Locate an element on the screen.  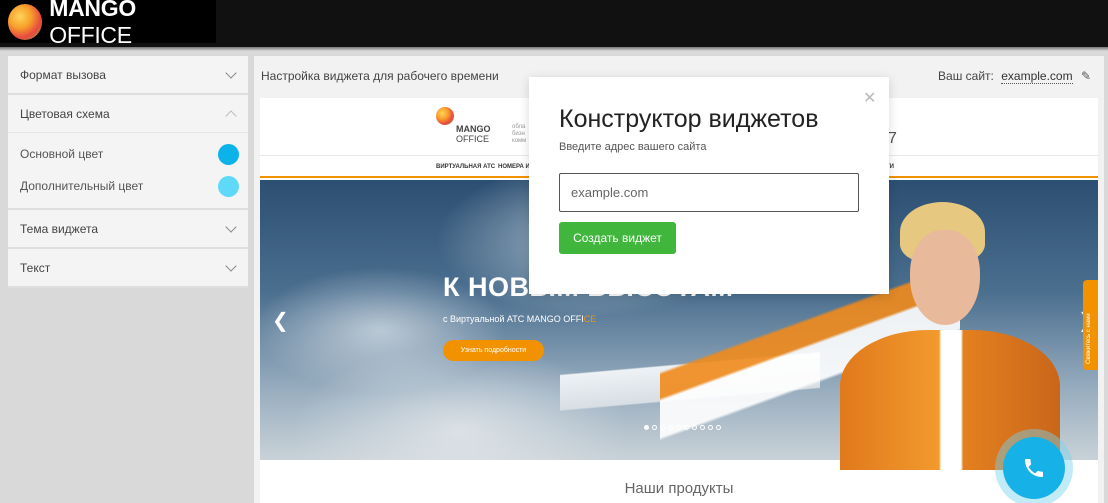
accordion-call-format: Формат вызова is located at coordinates (128, 75).